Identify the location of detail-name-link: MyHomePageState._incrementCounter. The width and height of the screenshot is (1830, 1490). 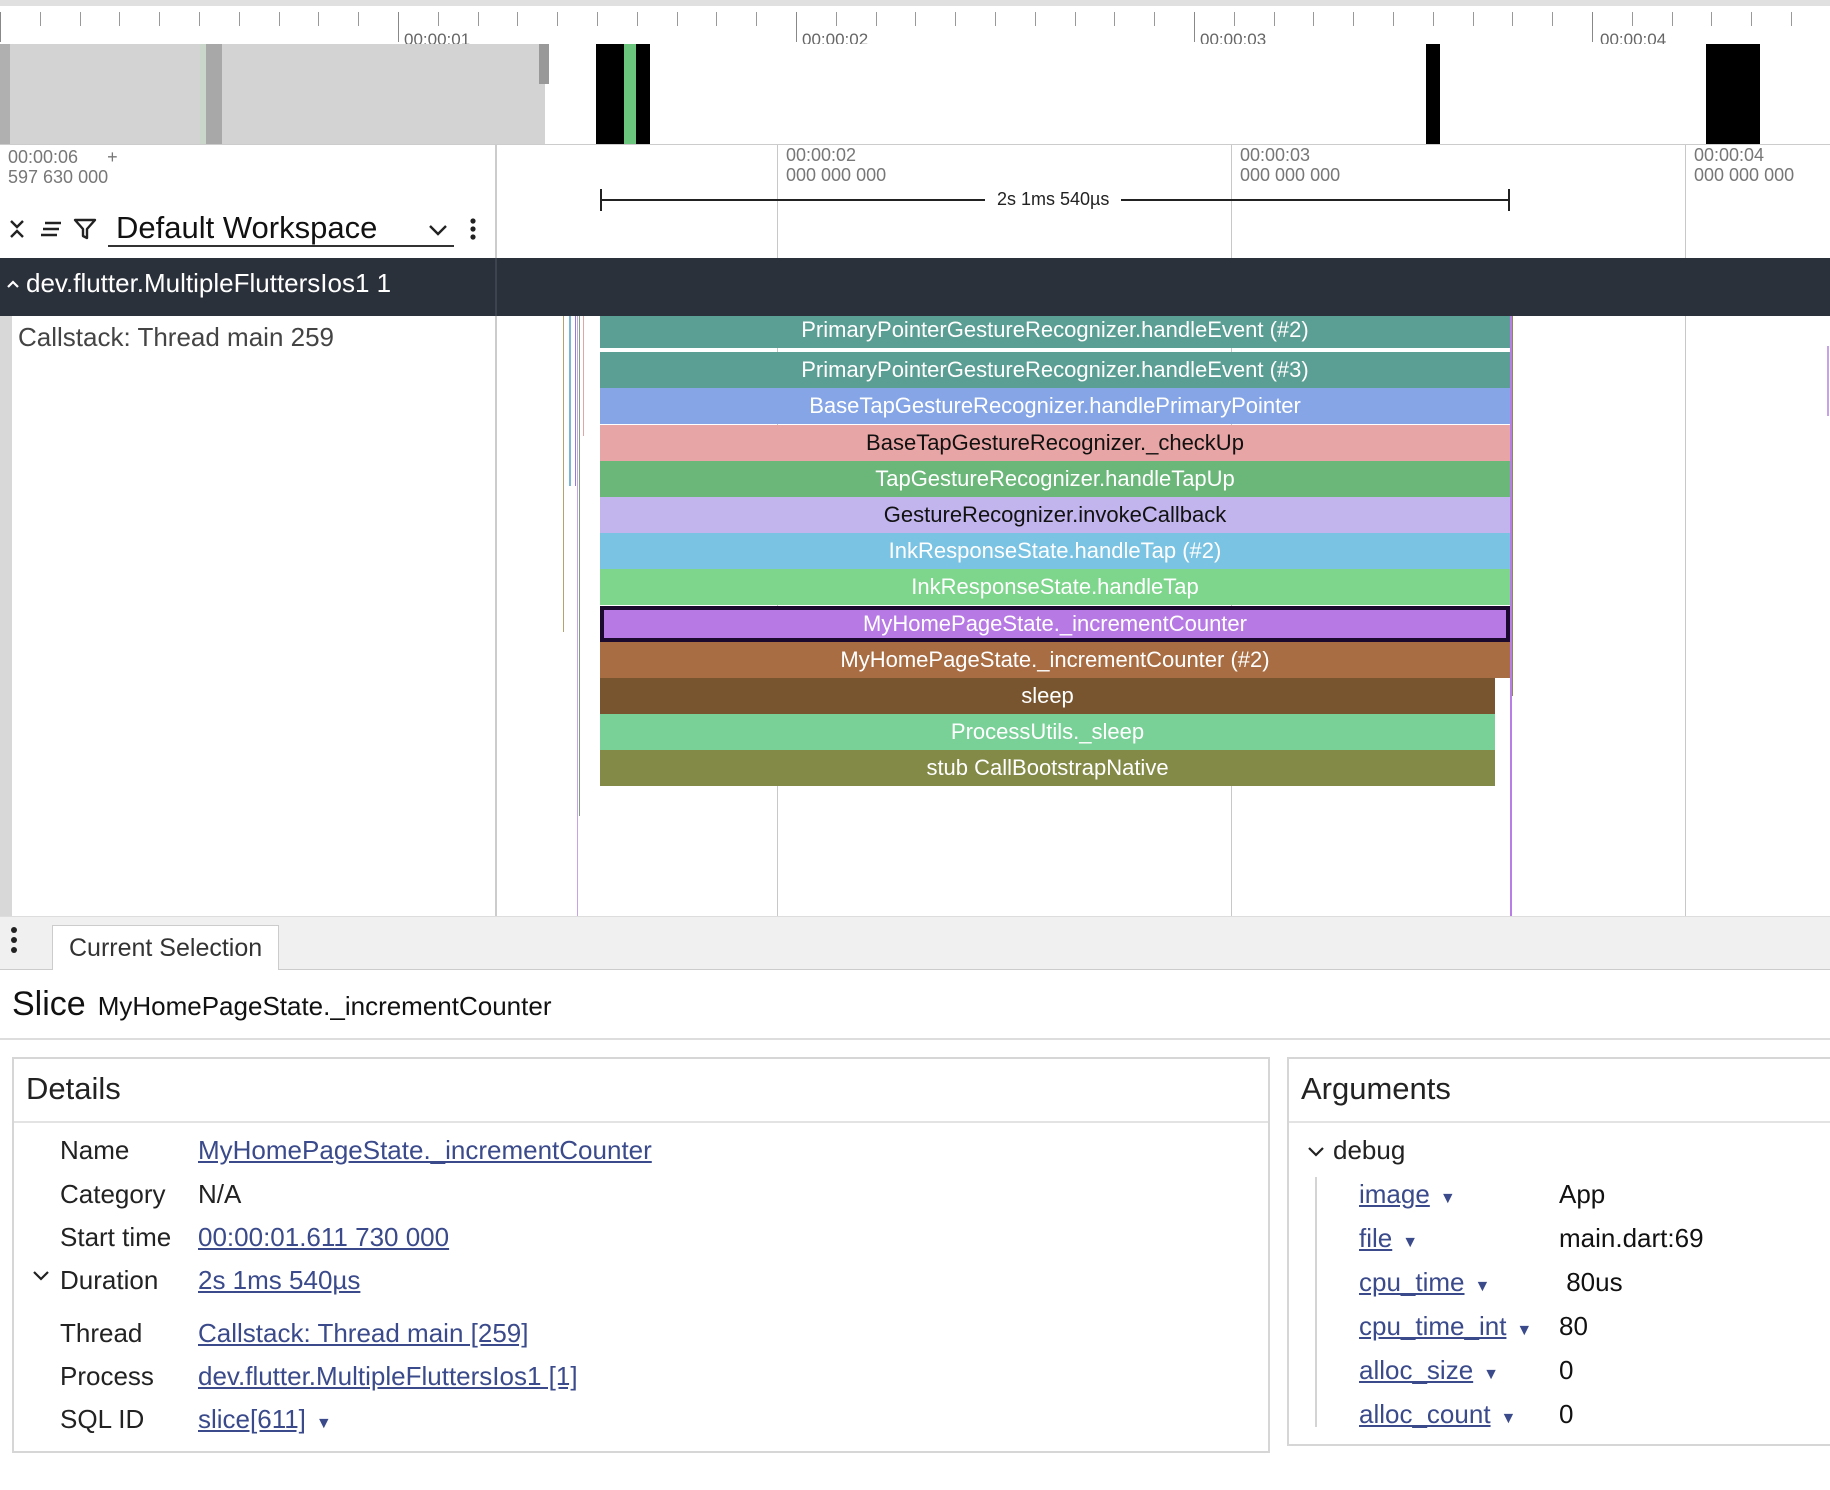
(425, 1150).